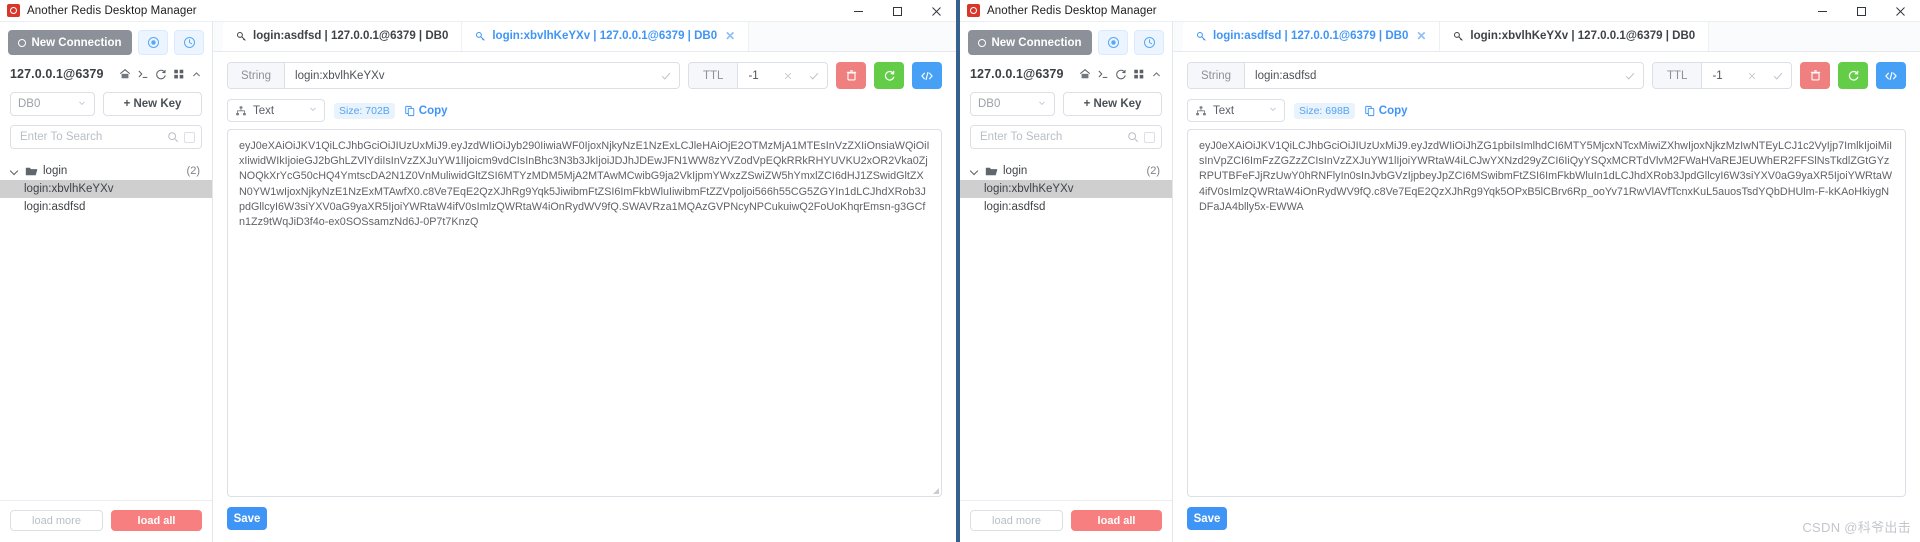  Describe the element at coordinates (1575, 36) in the screenshot. I see `tab-login-xbvlhkeyxv: login:xbvlhKeYXv | 127.0.0.1@6379 | DB0` at that location.